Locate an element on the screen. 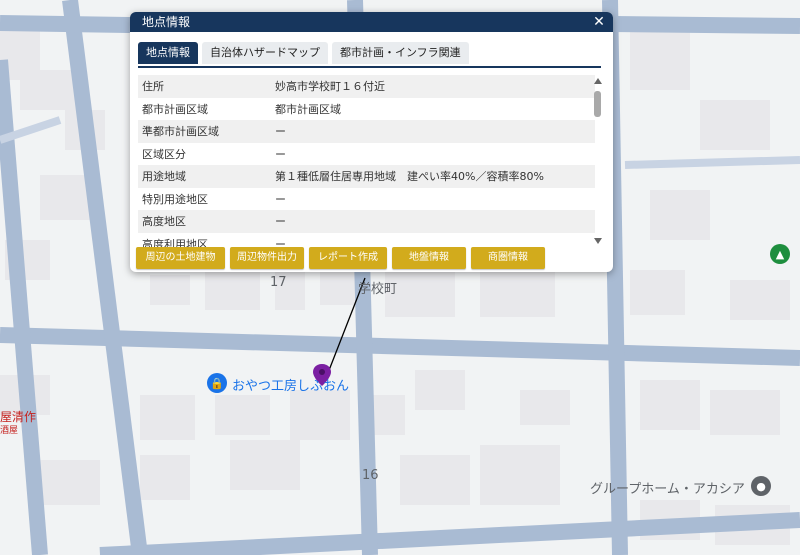  row-key: 用途地域 is located at coordinates (164, 177).